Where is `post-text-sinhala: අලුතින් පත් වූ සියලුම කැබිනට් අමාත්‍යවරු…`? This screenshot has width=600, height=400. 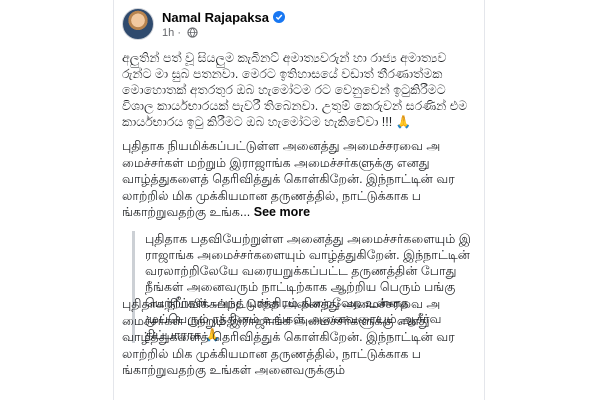 post-text-sinhala: අලුතින් පත් වූ සියලුම කැබිනට් අමාත්‍යවරු… is located at coordinates (295, 90).